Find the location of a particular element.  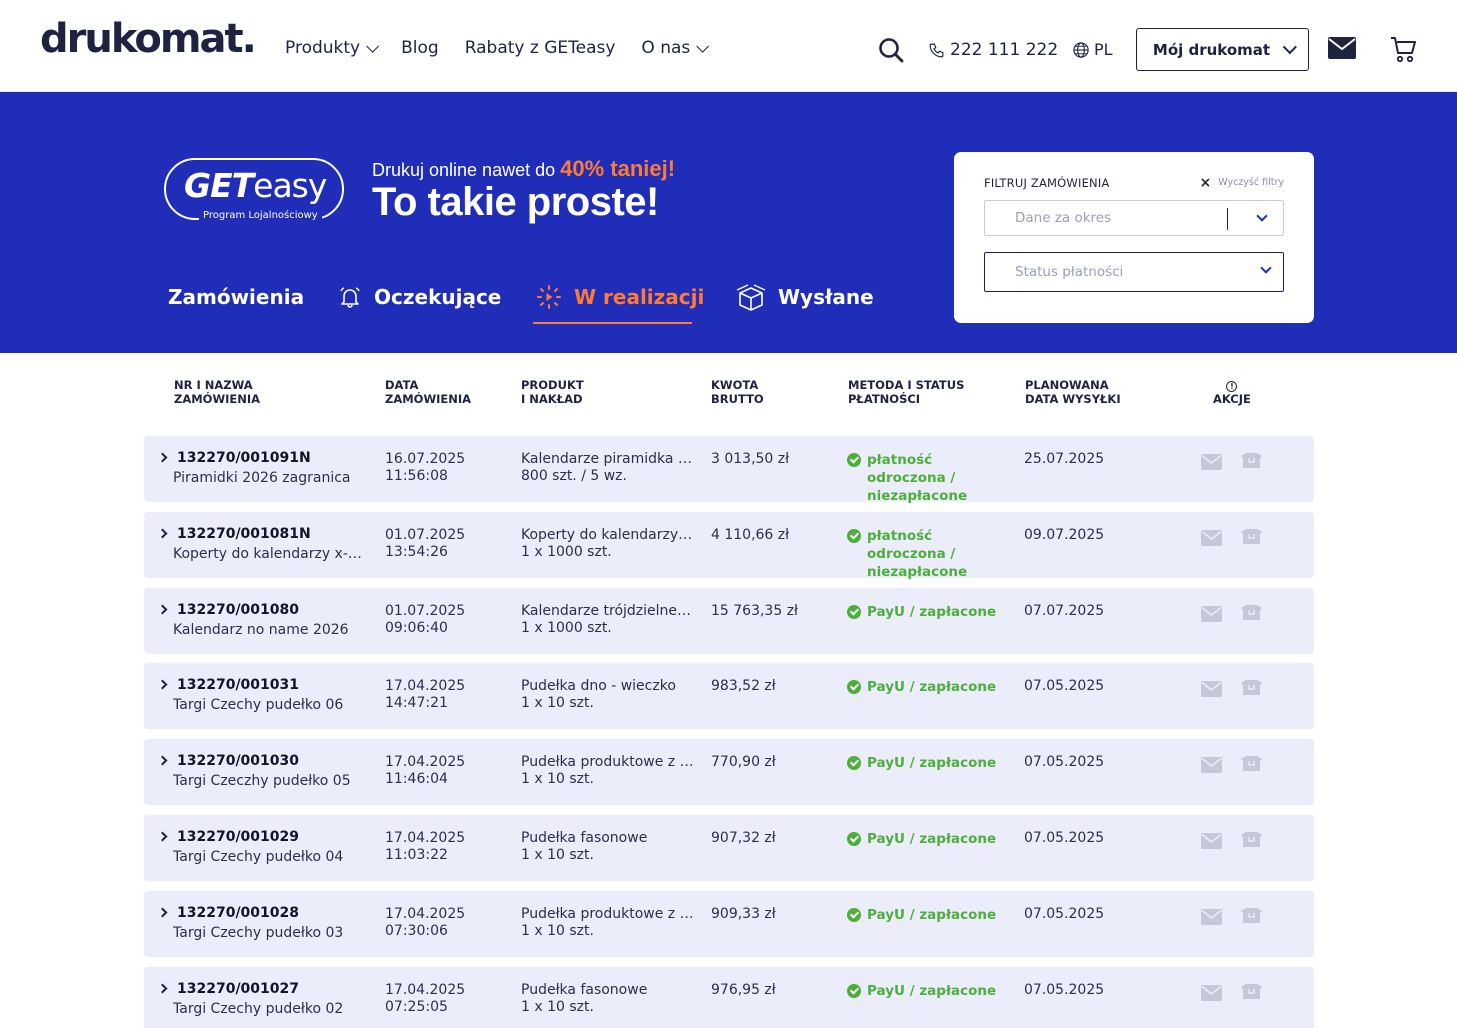

col-header-ship-date: PLANOWANA DATA WYSYŁKI is located at coordinates (1073, 392).